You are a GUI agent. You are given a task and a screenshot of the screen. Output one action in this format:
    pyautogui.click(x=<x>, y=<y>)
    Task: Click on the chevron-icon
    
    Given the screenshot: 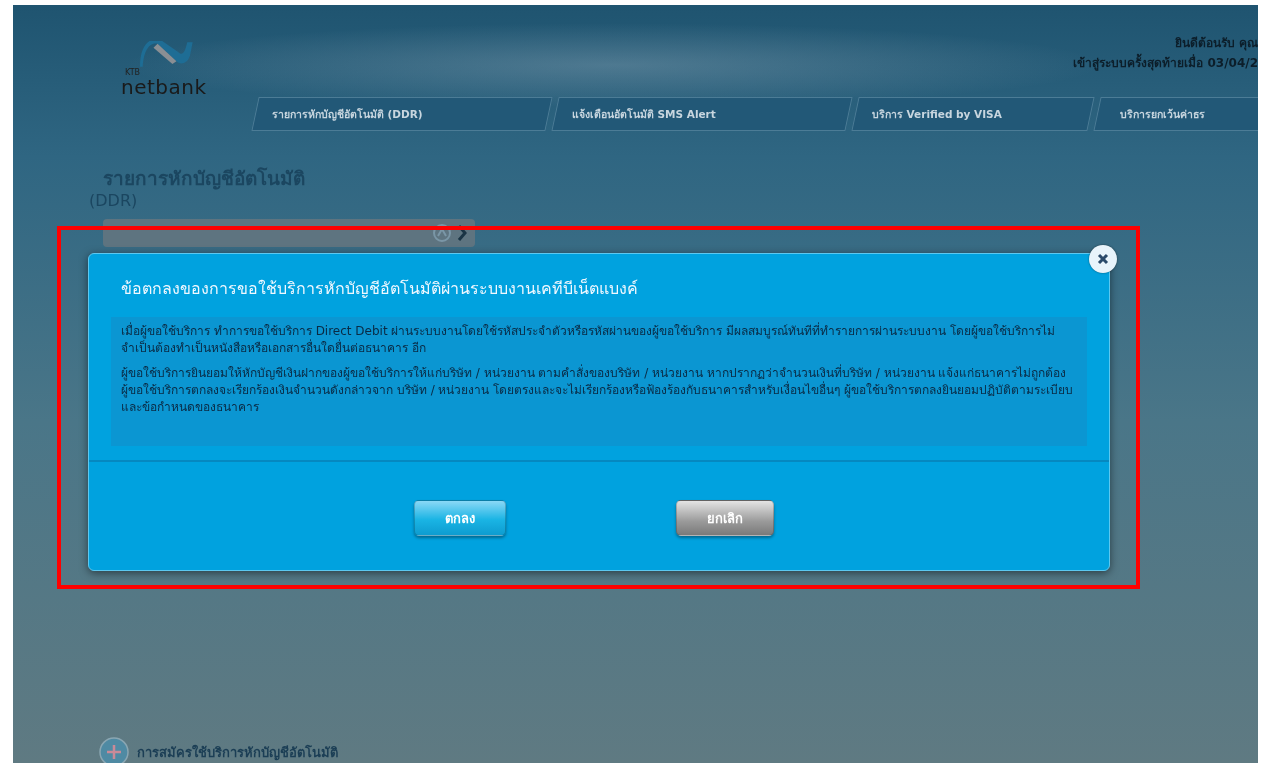 What is the action you would take?
    pyautogui.click(x=462, y=233)
    